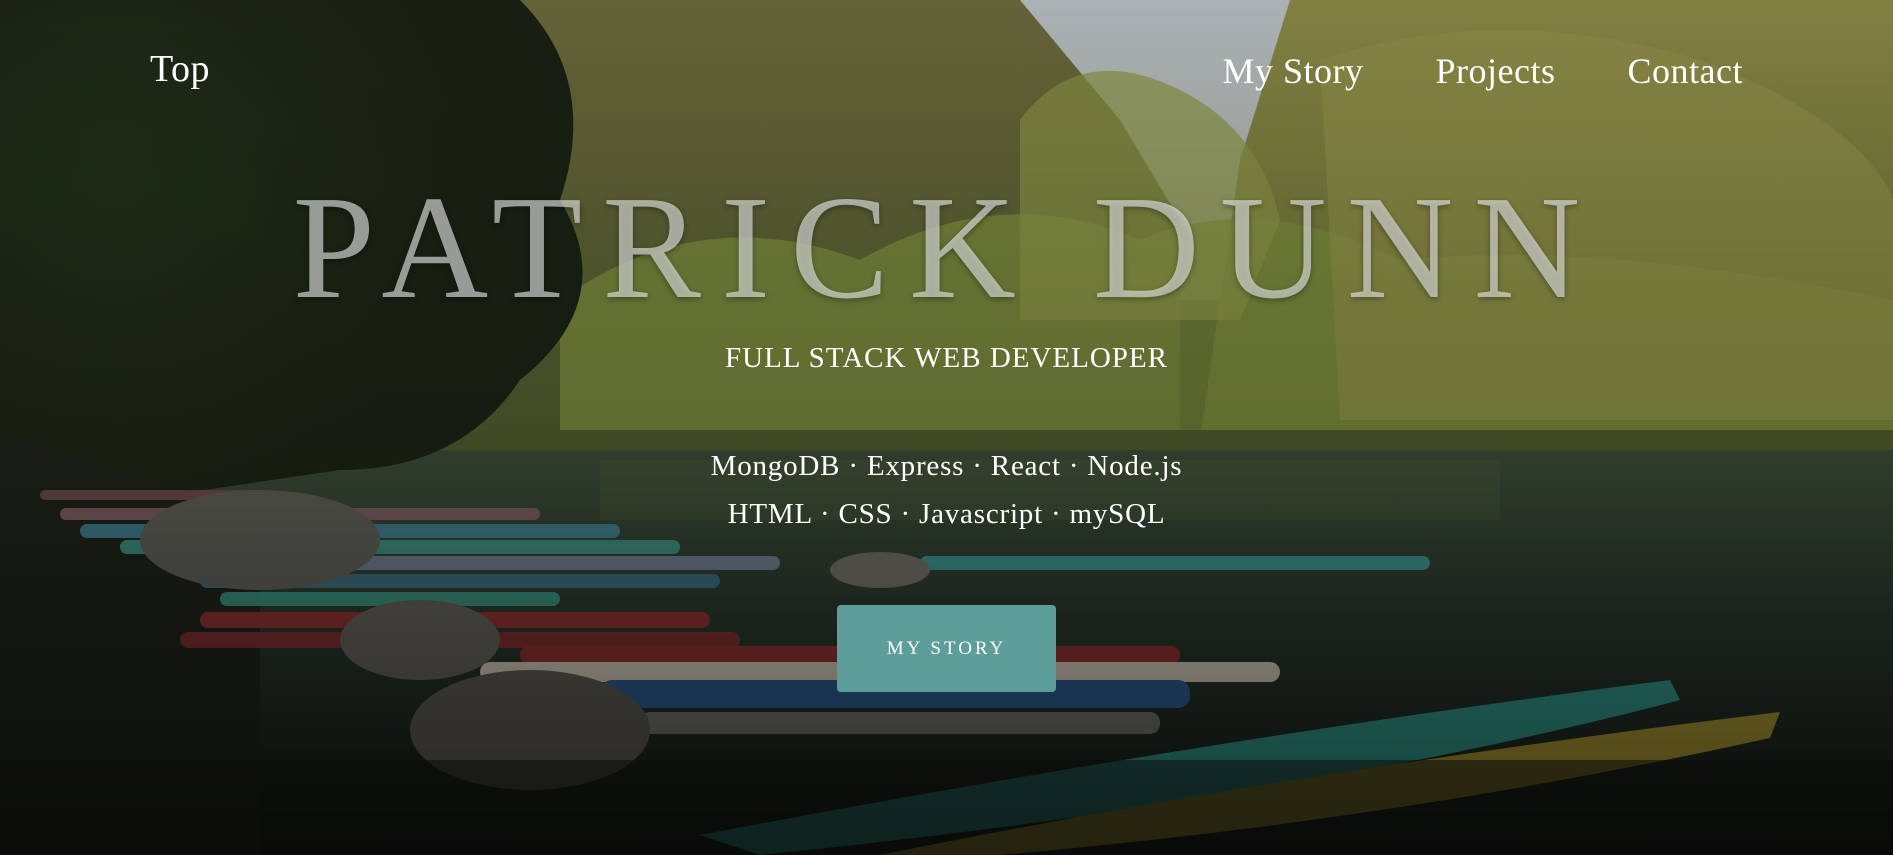  Describe the element at coordinates (946, 248) in the screenshot. I see `hero-name: PATRICK DUNN` at that location.